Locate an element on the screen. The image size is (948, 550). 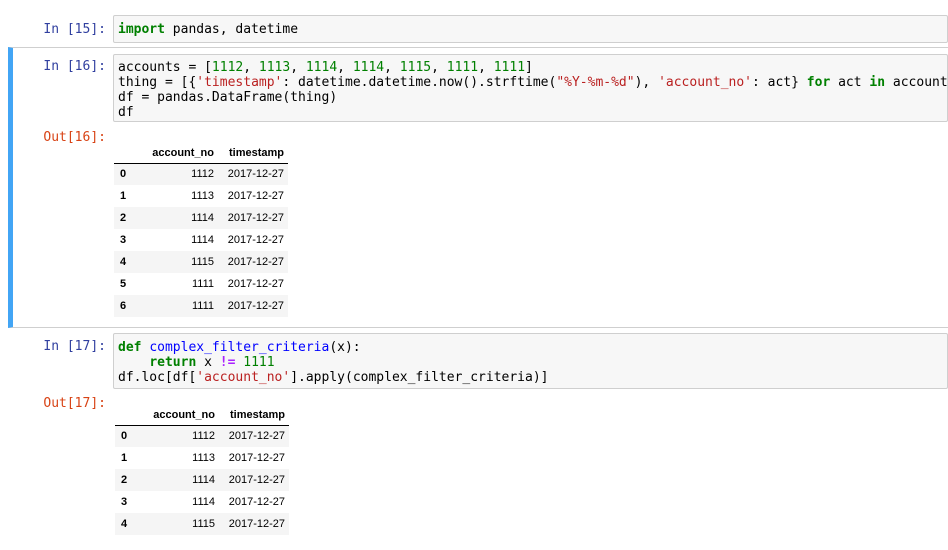
row-index: 3 is located at coordinates (124, 502).